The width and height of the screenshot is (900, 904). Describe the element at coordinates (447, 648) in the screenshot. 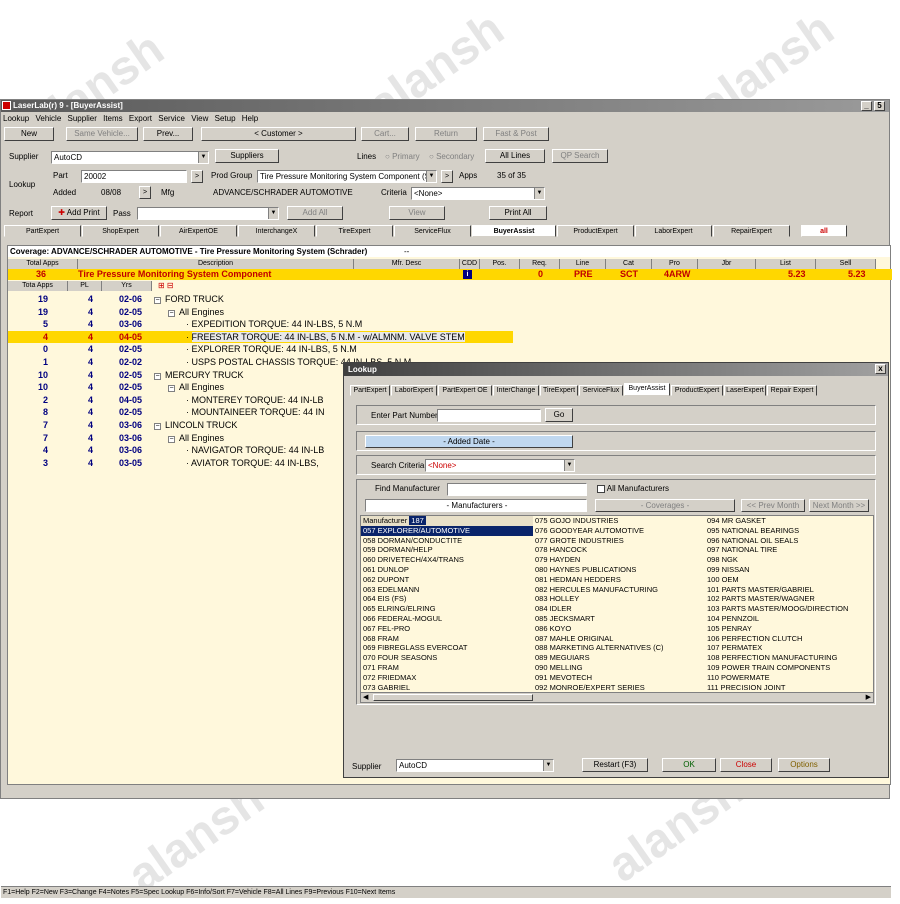

I see `list-item: 069 FIBREGLASS EVERCOAT` at that location.